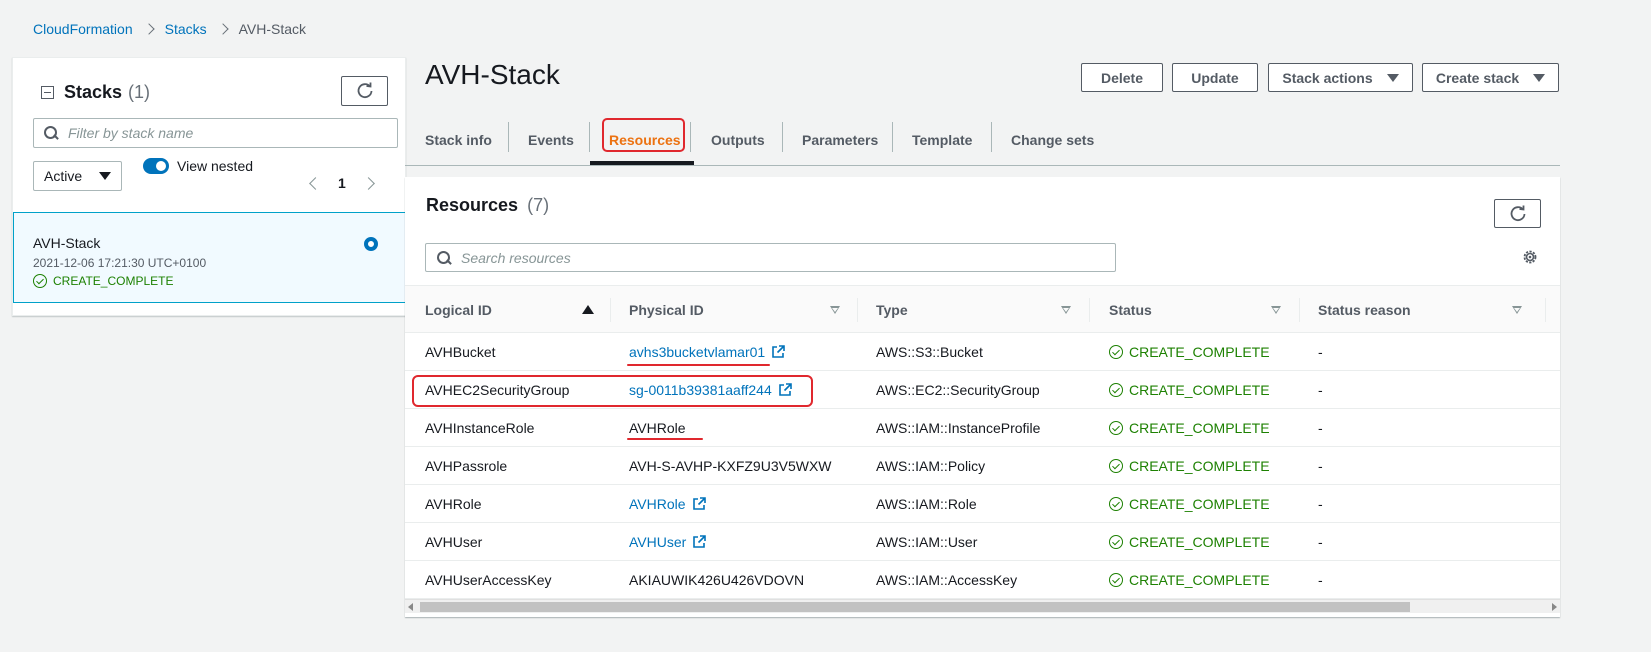 This screenshot has width=1651, height=652. I want to click on stack-status-select-value: Active, so click(63, 176).